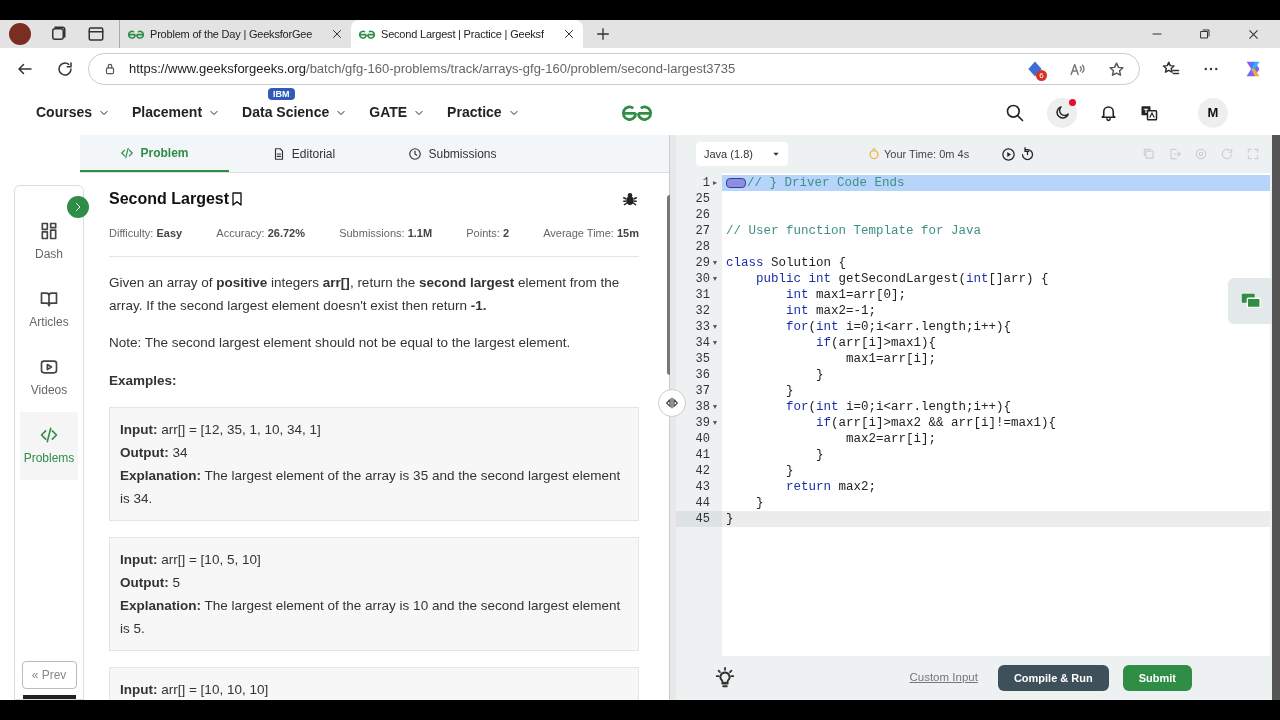  I want to click on translate-icon, so click(1149, 112).